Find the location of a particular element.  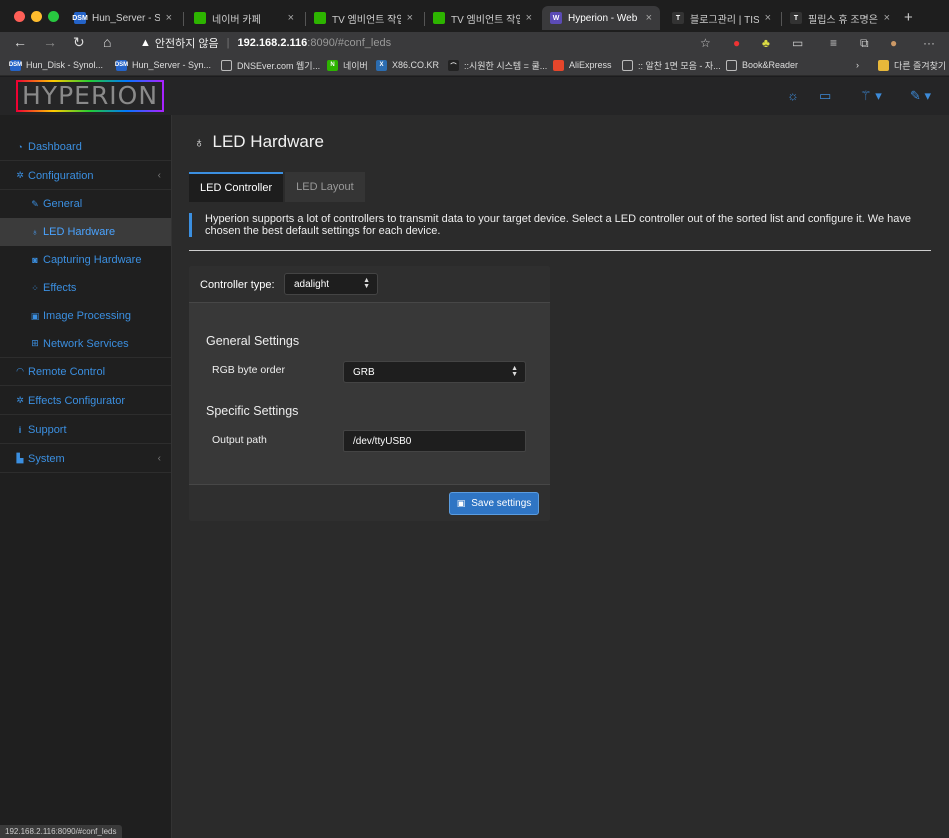

back-arrow-icon: ← is located at coordinates (20, 42).